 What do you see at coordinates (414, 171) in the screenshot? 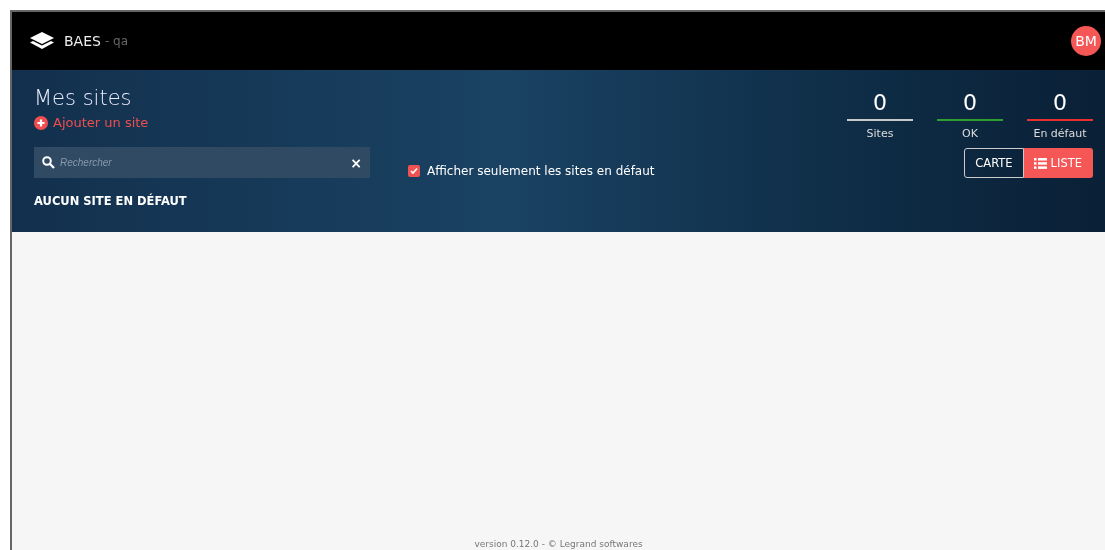
I see `checkbox` at bounding box center [414, 171].